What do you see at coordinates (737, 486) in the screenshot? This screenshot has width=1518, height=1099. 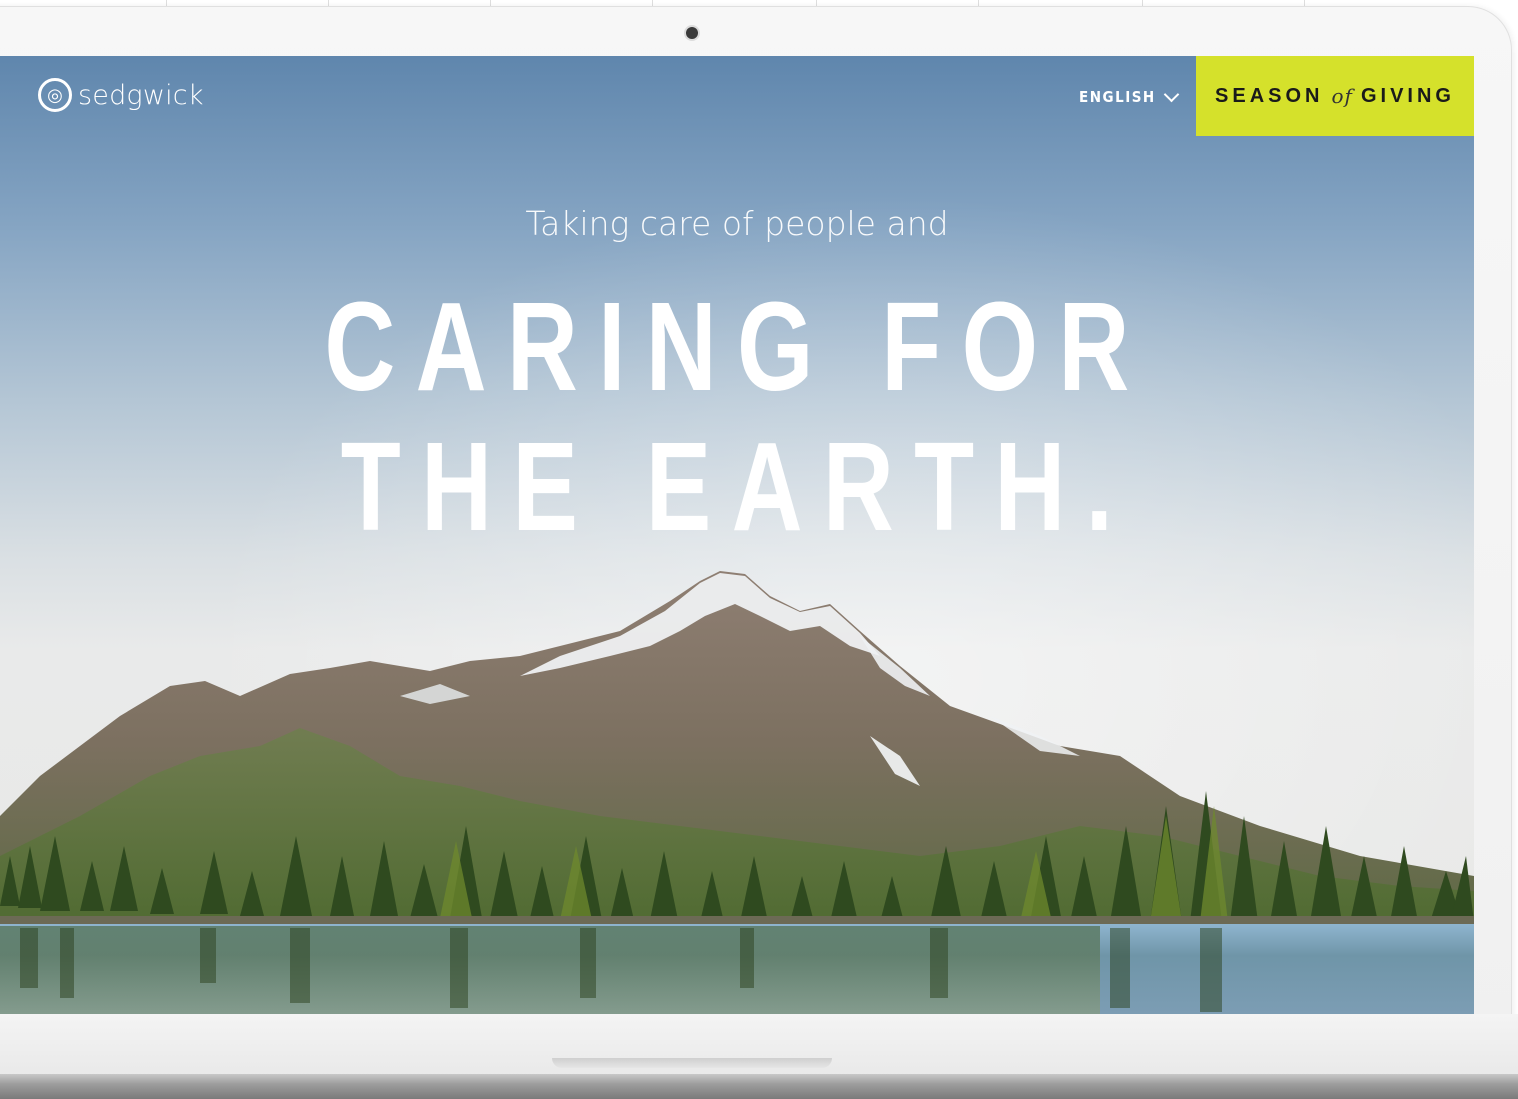 I see `hero-headline-line-2: THE EARTH.` at bounding box center [737, 486].